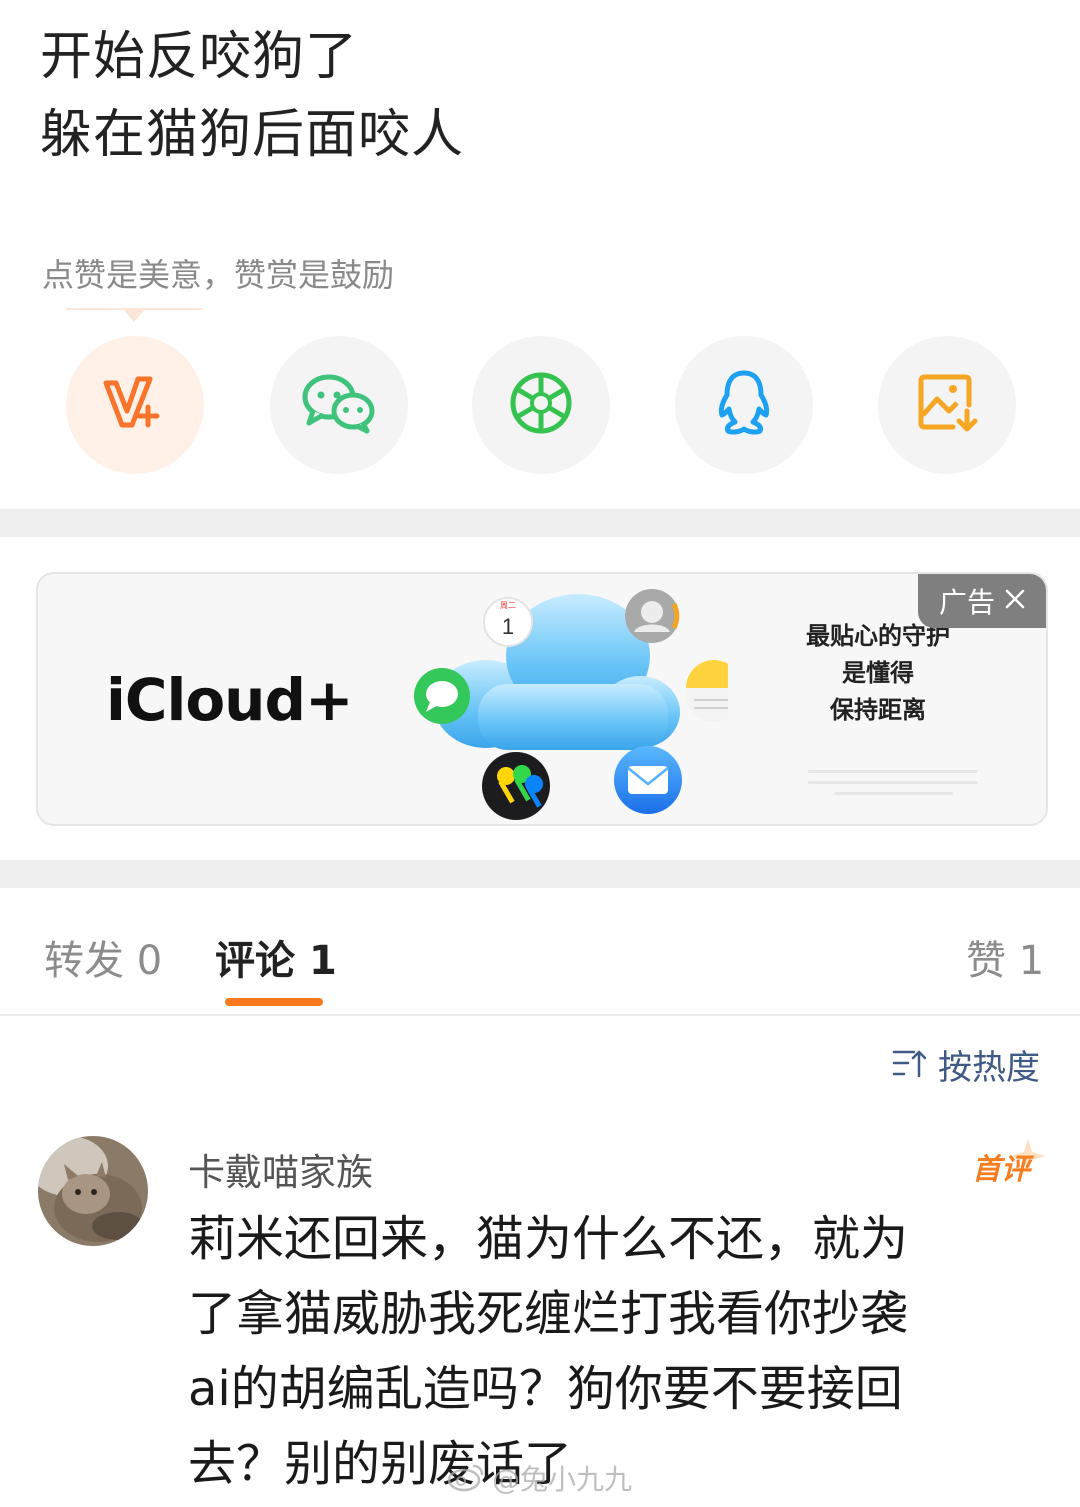 The height and width of the screenshot is (1507, 1080). Describe the element at coordinates (93, 1191) in the screenshot. I see `avatar` at that location.